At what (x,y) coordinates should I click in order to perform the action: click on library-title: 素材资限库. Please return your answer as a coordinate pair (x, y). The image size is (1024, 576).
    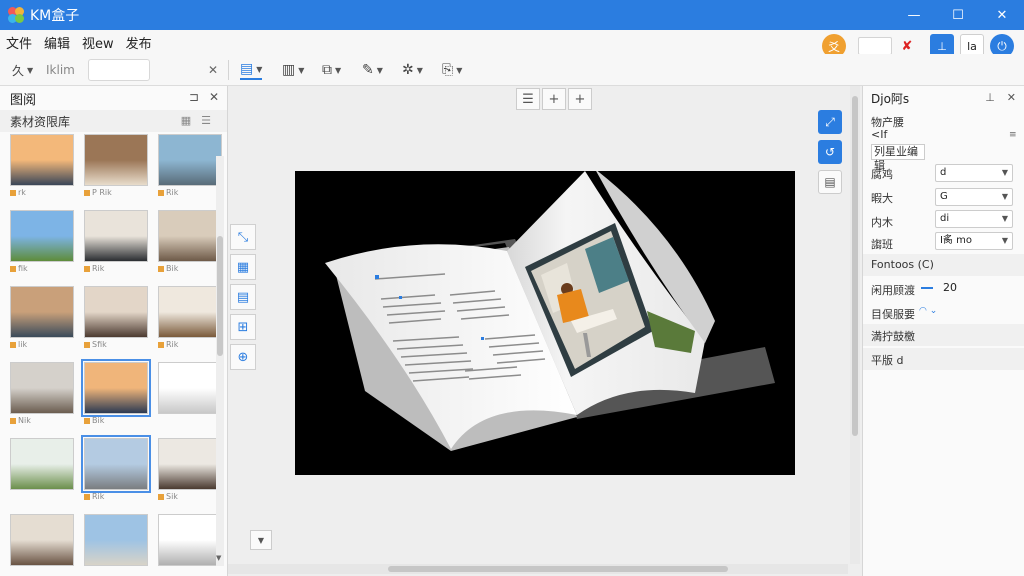
    Looking at the image, I should click on (40, 121).